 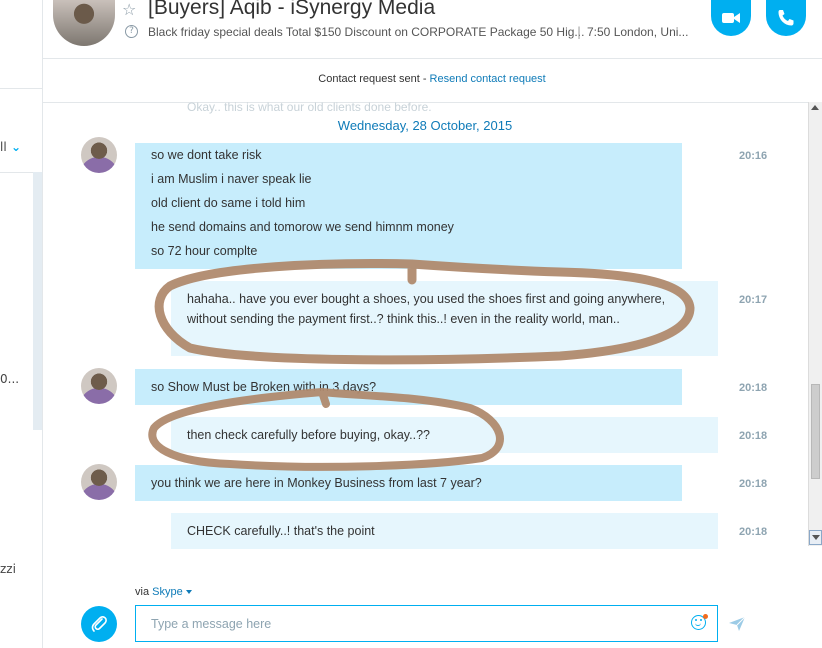 What do you see at coordinates (444, 531) in the screenshot?
I see `message-bubble-outgoing: CHECK carefully..! that's the point` at bounding box center [444, 531].